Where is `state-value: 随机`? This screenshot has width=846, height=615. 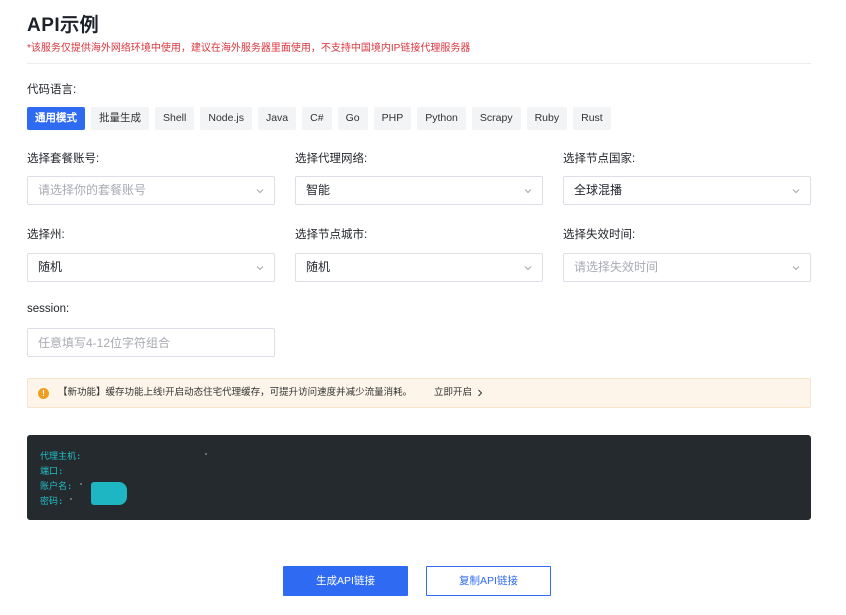
state-value: 随机 is located at coordinates (50, 267).